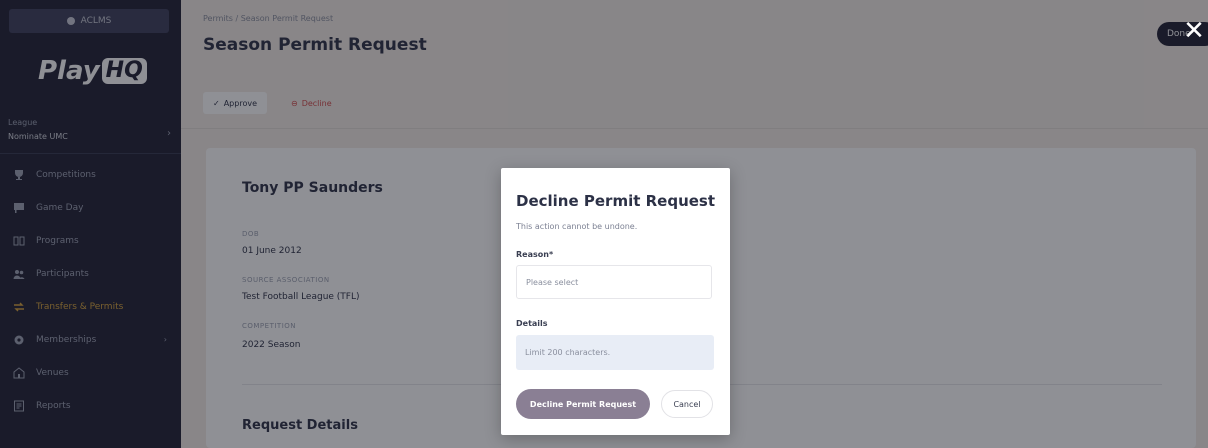 This screenshot has width=1208, height=448. I want to click on decline-permit-request-button: Decline Permit Request, so click(583, 404).